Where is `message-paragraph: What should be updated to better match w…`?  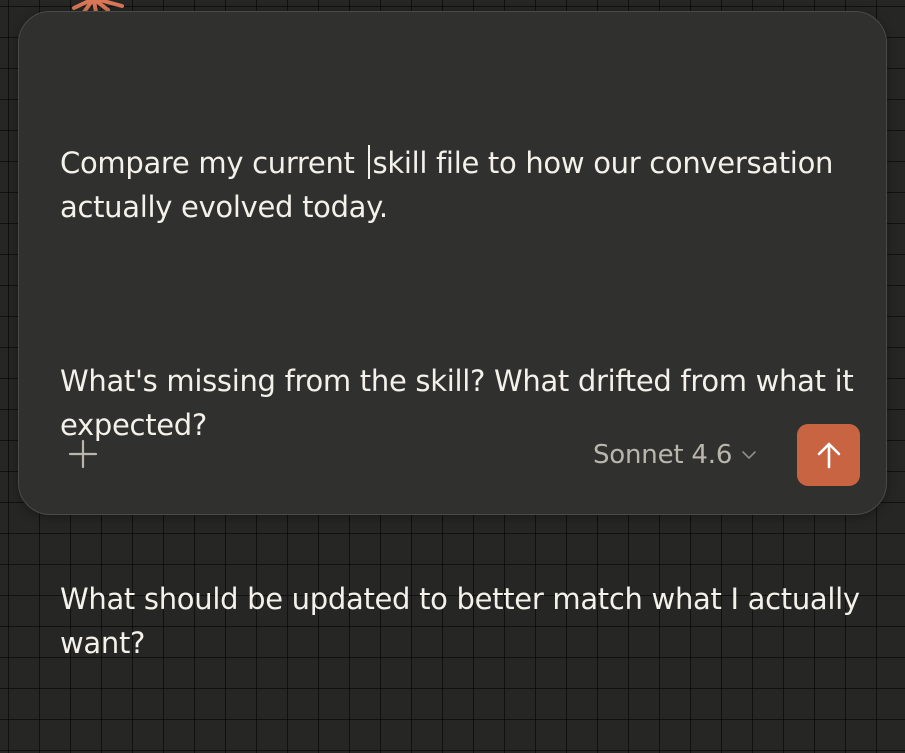
message-paragraph: What should be updated to better match w… is located at coordinates (464, 621).